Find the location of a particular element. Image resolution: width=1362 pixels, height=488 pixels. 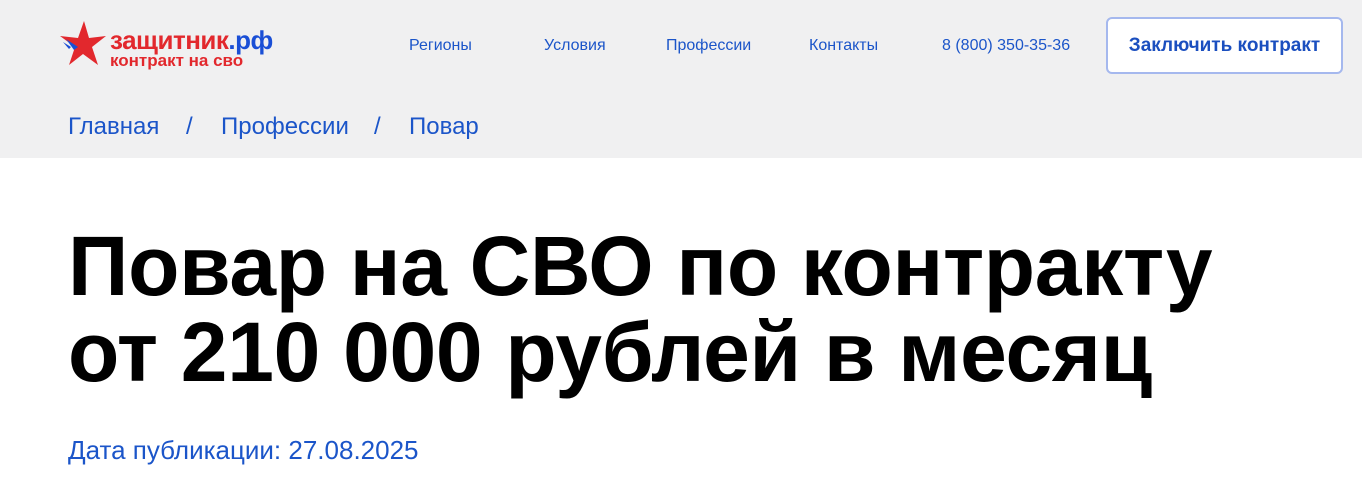

publication-date: Дата публикации: 27.08.2025 is located at coordinates (243, 450).